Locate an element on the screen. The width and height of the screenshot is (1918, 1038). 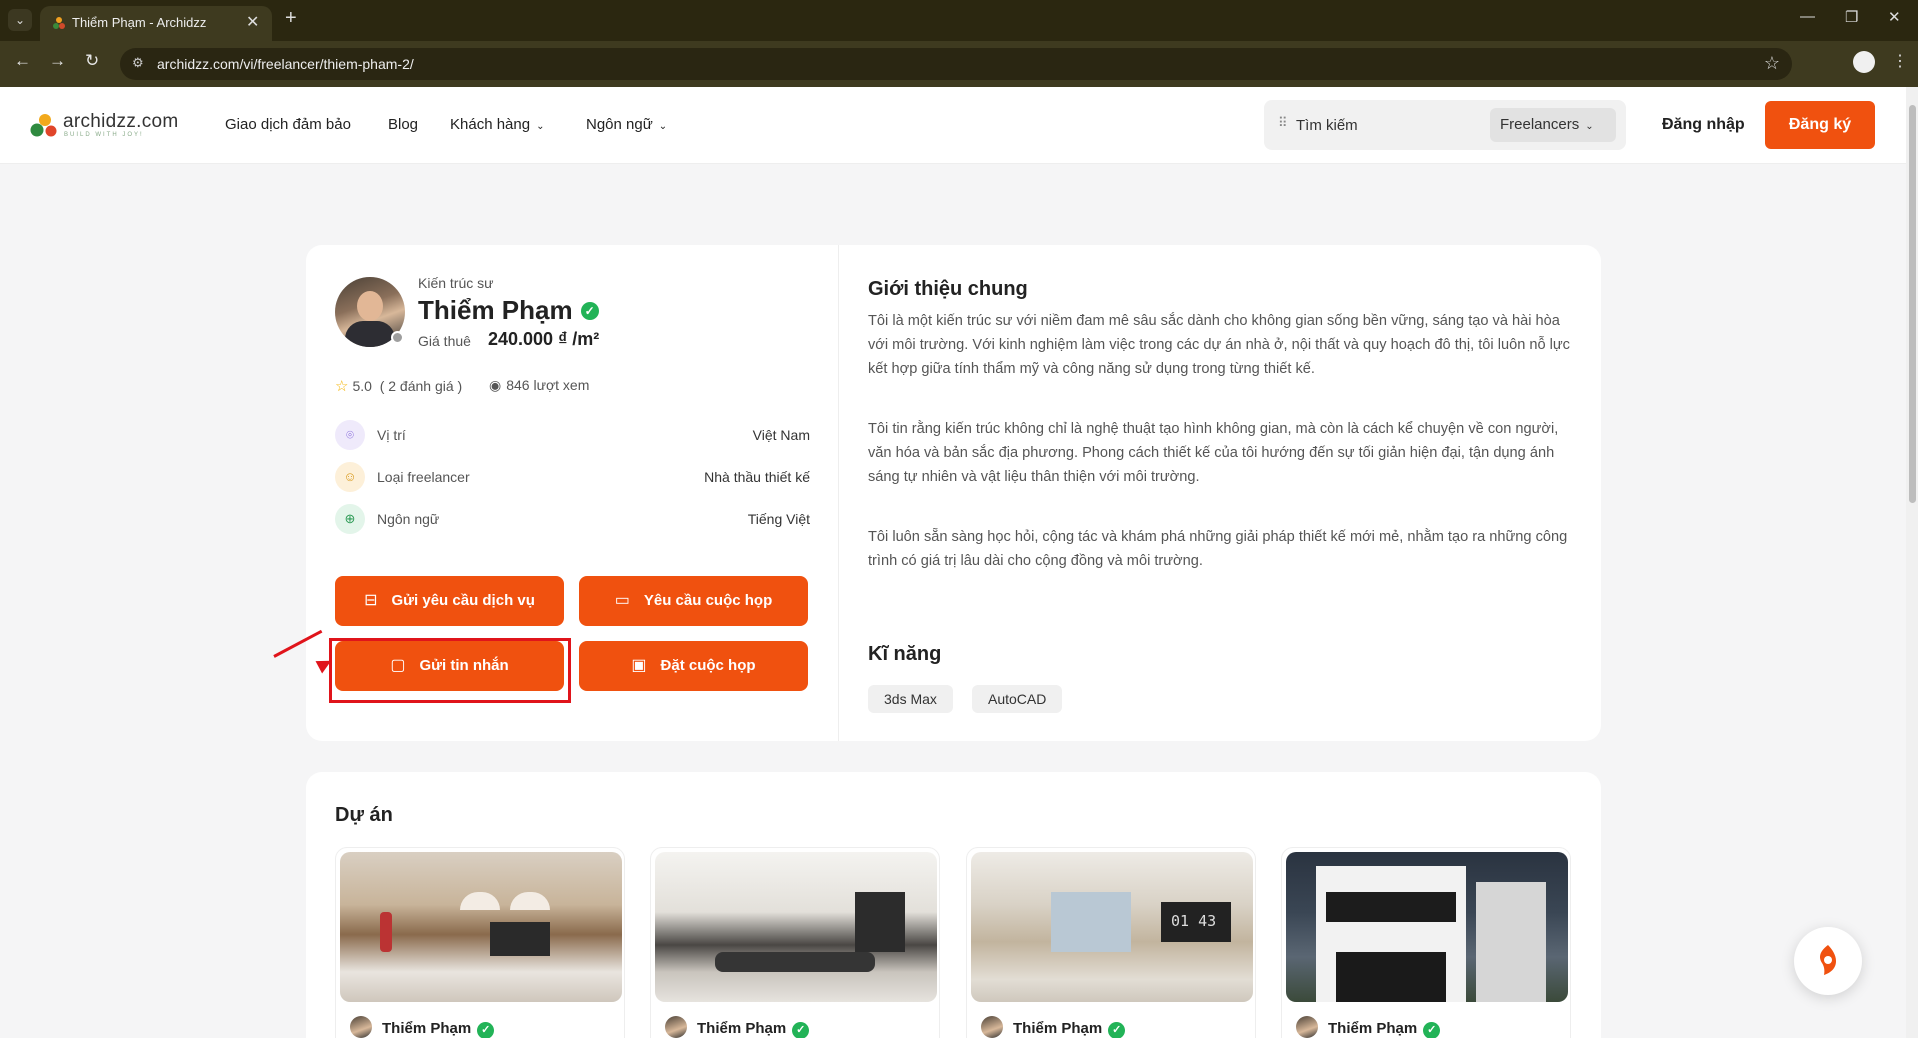
skill-tag: 3ds Max is located at coordinates (910, 699).